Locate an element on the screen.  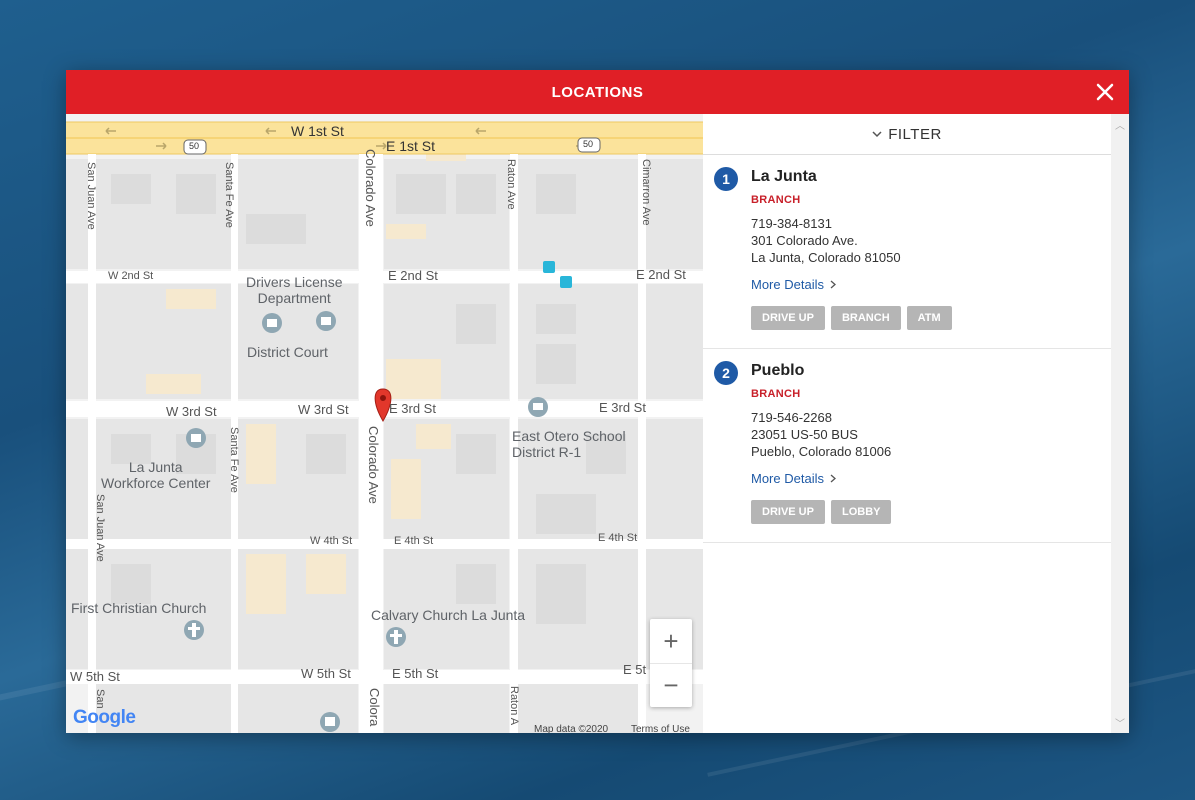
street-label: San is located at coordinates (100, 699).